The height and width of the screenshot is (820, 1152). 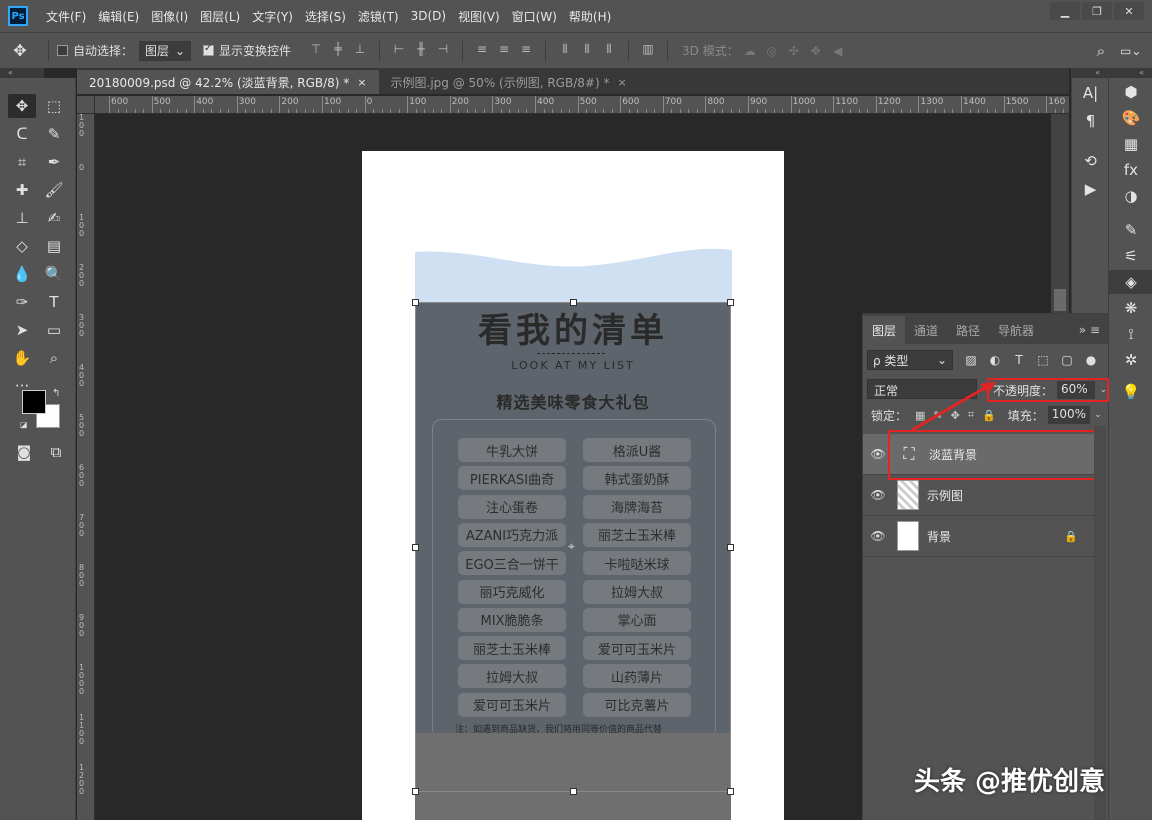 I want to click on shape-filter-icon: ⬚, so click(x=1043, y=360).